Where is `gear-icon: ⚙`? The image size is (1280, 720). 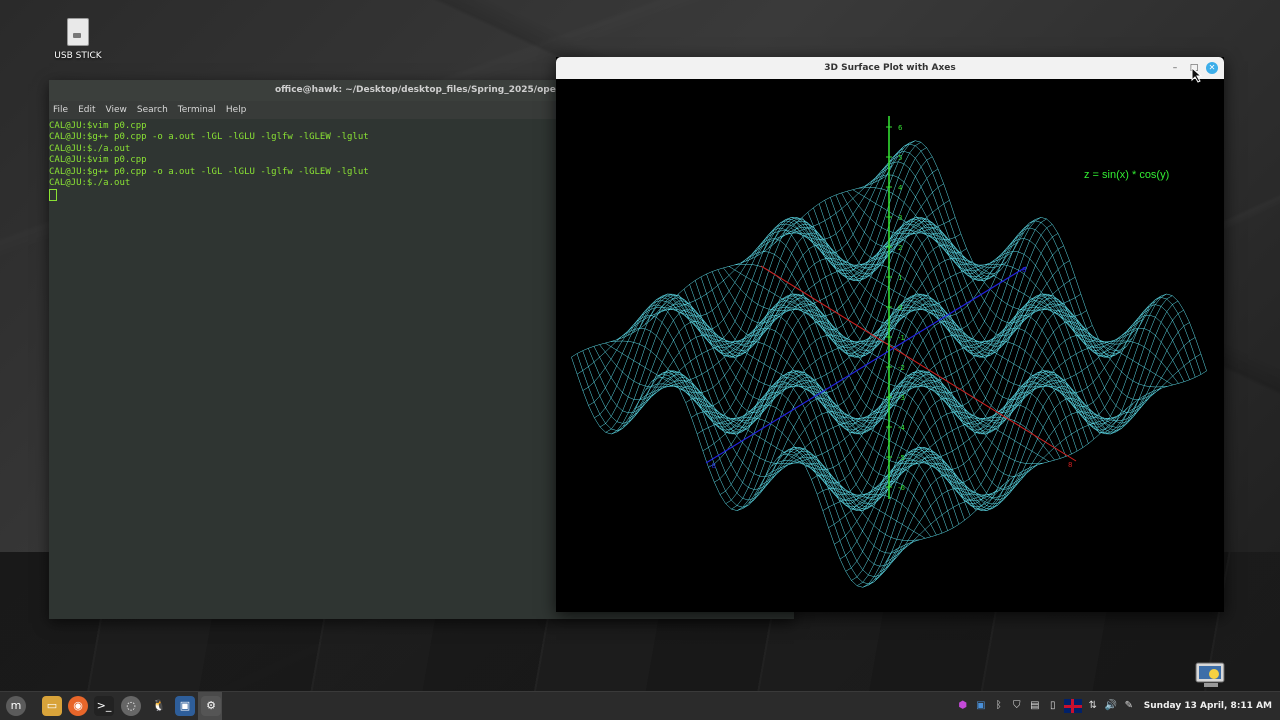 gear-icon: ⚙ is located at coordinates (211, 706).